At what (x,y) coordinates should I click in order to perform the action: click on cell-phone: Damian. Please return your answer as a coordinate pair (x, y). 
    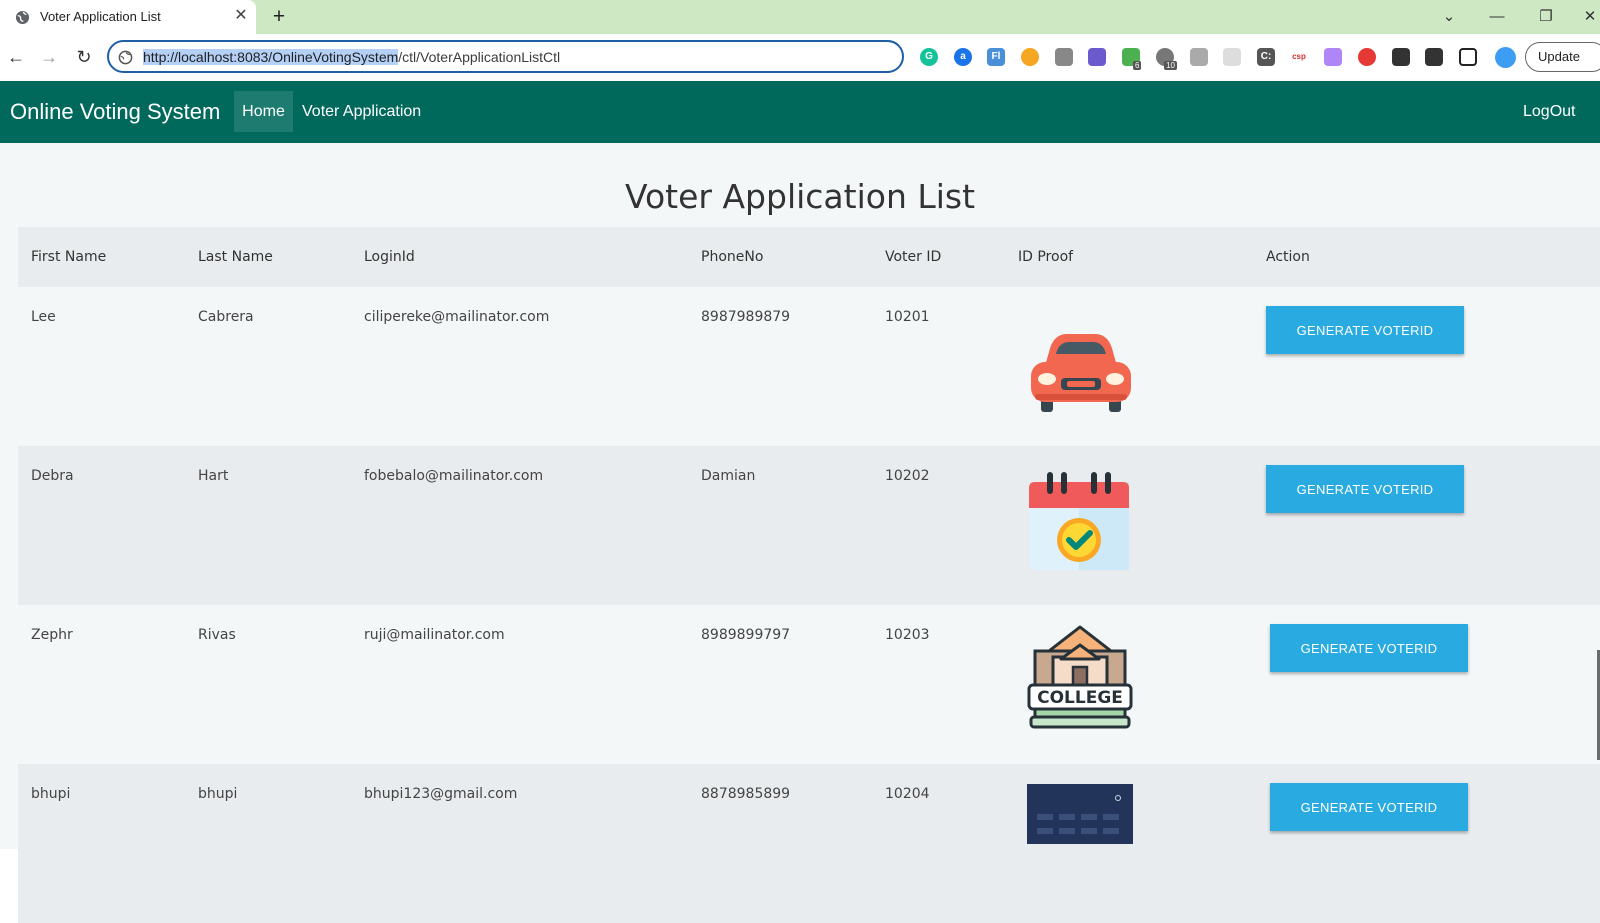
    Looking at the image, I should click on (780, 525).